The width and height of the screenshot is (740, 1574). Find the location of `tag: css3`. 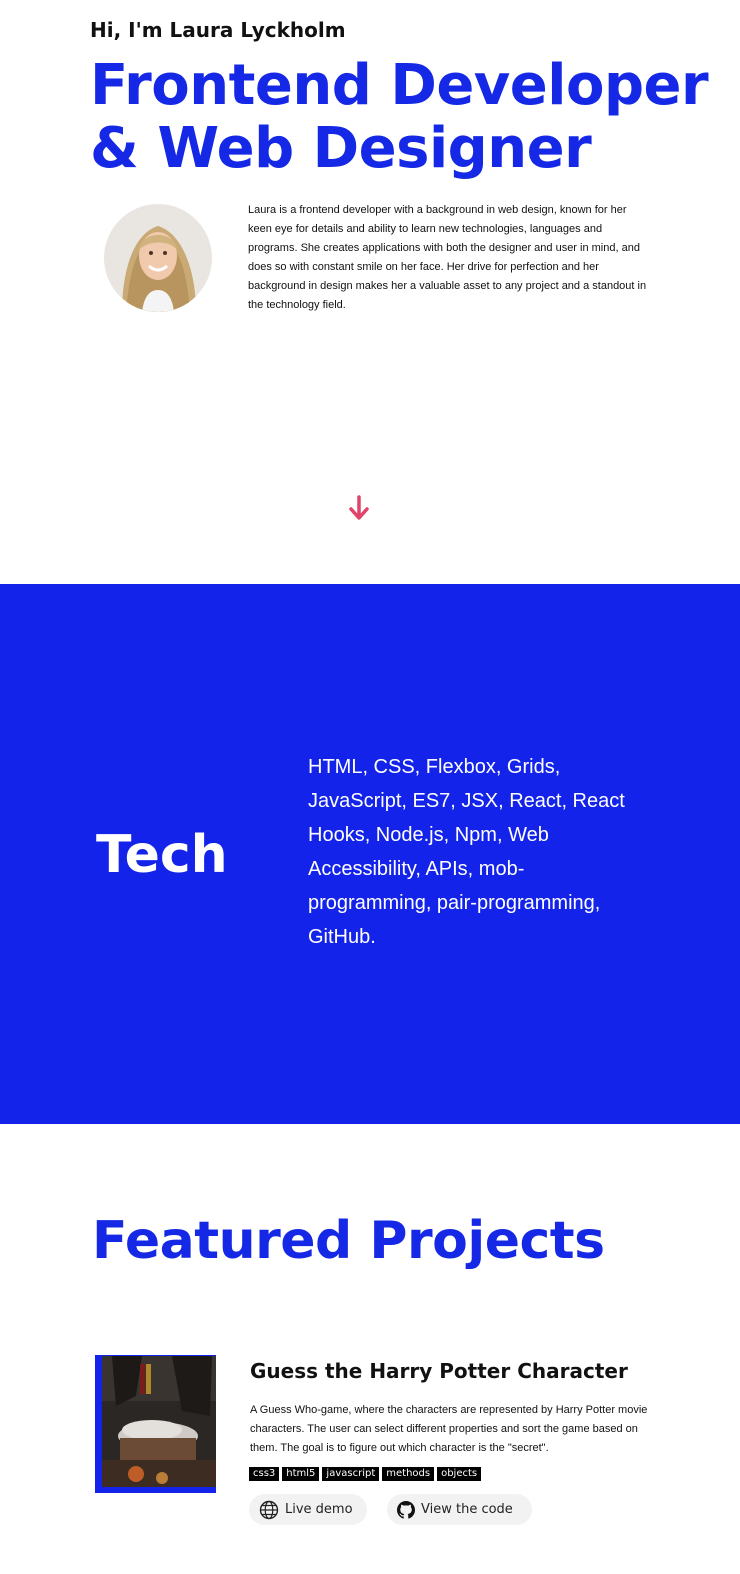

tag: css3 is located at coordinates (264, 1474).